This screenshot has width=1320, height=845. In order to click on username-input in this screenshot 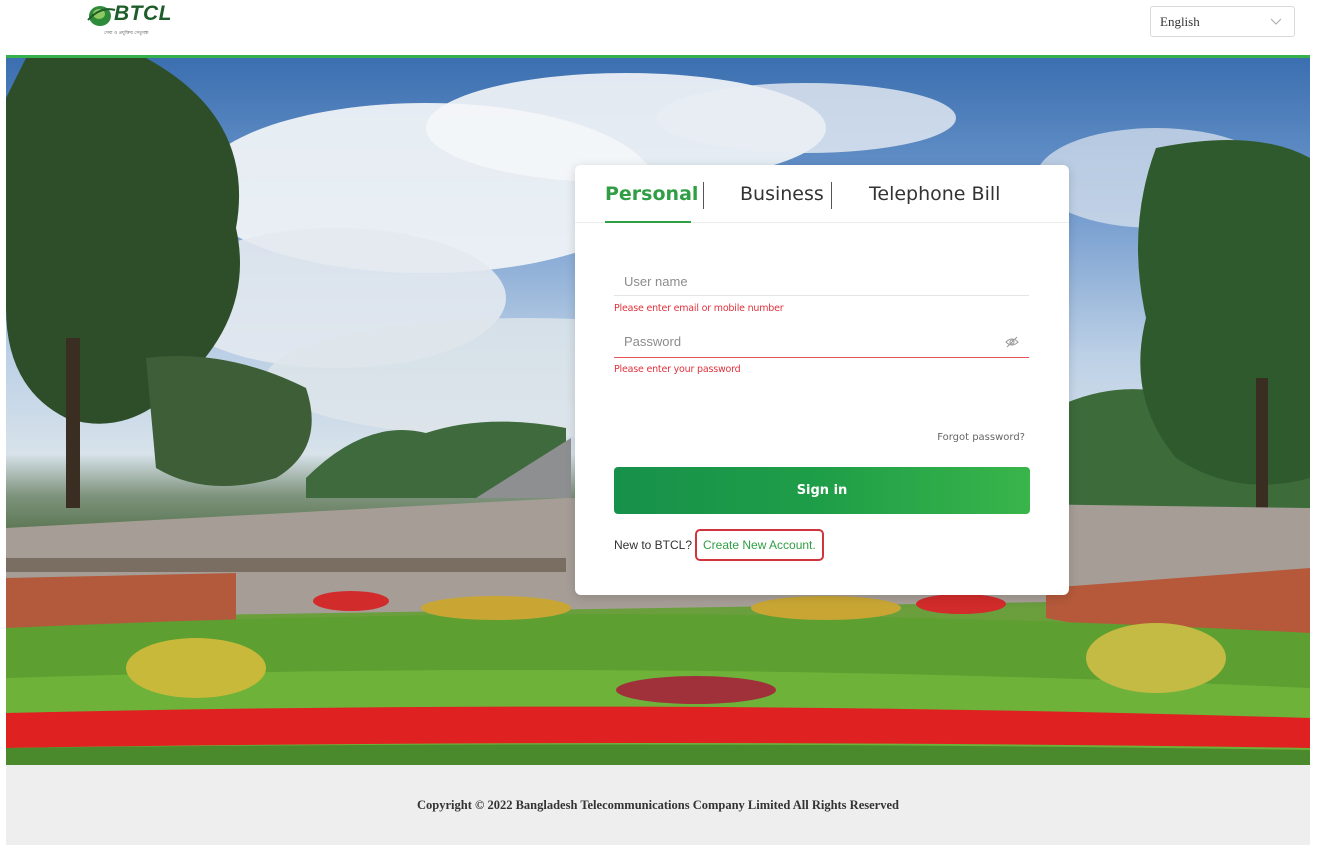, I will do `click(821, 281)`.